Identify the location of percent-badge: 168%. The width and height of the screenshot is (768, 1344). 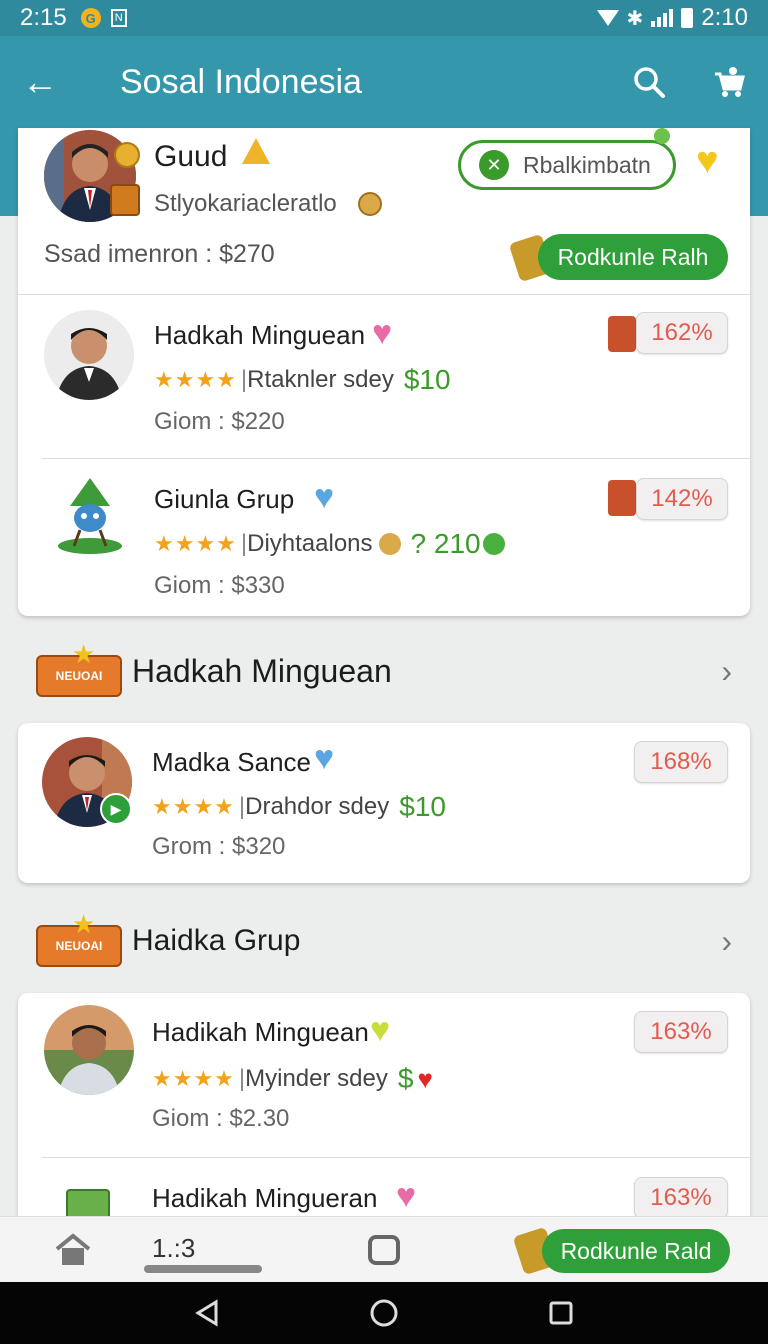
(681, 762).